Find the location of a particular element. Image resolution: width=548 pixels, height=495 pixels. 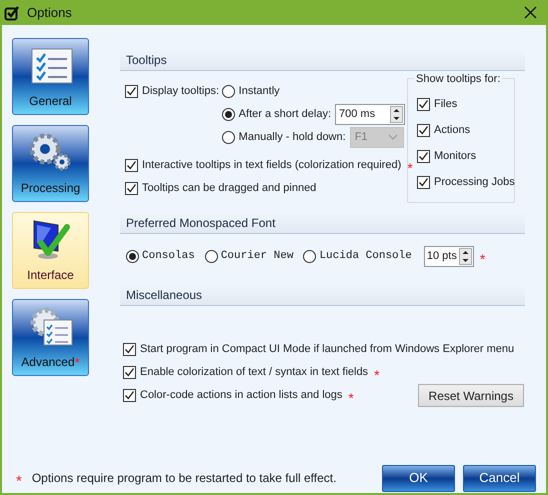

sidebar-tab: Processing is located at coordinates (50, 163).